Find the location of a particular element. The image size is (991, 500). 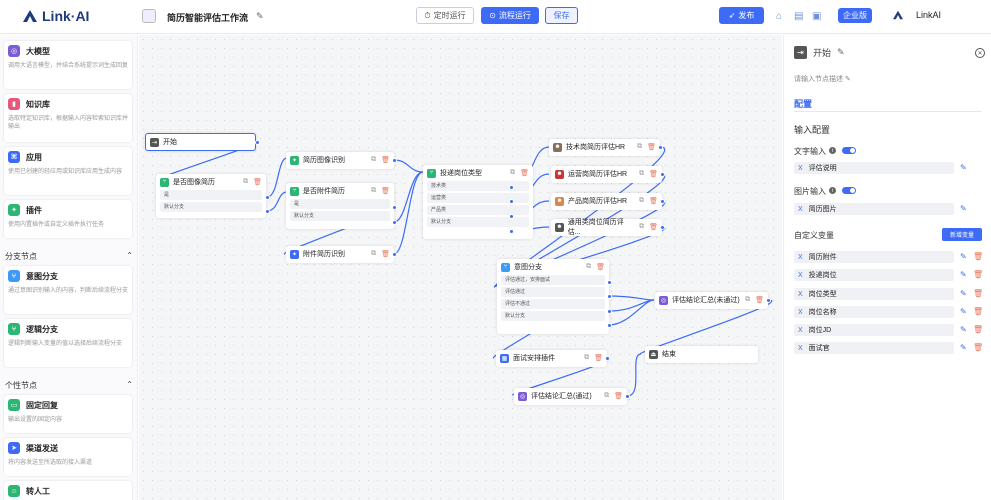

palette-card-logic: ⑂ 逻辑分支 逻辑判断输入变量的值以选择后续流程分支 is located at coordinates (68, 343).